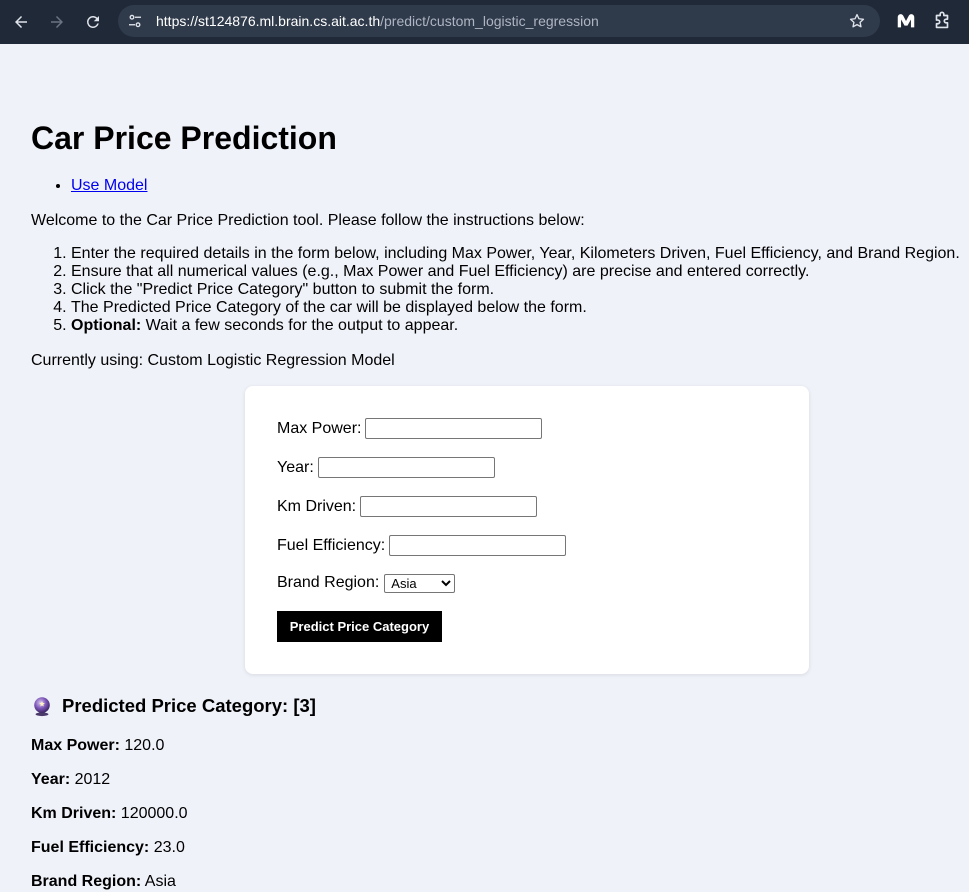  What do you see at coordinates (75, 745) in the screenshot?
I see `result-max-power-label: Max Power:` at bounding box center [75, 745].